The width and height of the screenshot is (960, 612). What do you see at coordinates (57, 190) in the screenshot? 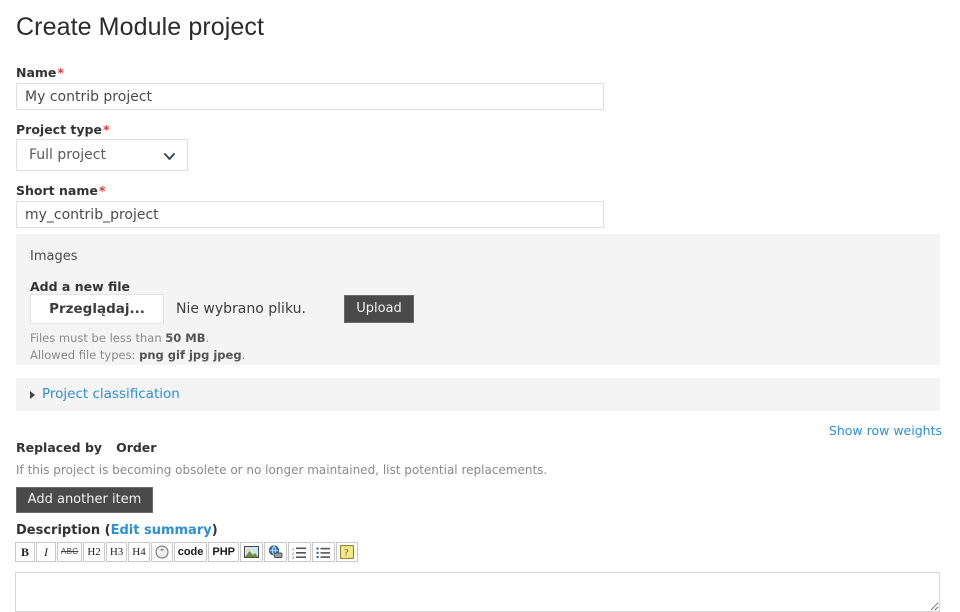
I see `short-name-label-text: Short name` at bounding box center [57, 190].